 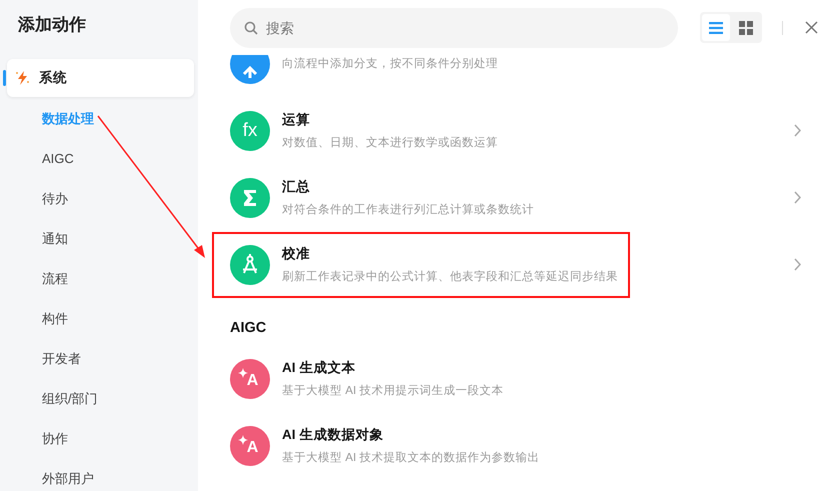 What do you see at coordinates (34, 279) in the screenshot?
I see `subcategory-item: 流程` at bounding box center [34, 279].